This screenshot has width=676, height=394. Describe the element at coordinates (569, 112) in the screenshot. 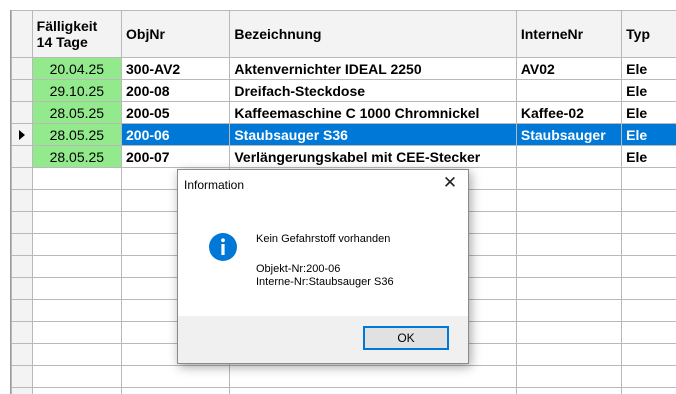

I see `internenr-cell: Kaffee-02` at that location.